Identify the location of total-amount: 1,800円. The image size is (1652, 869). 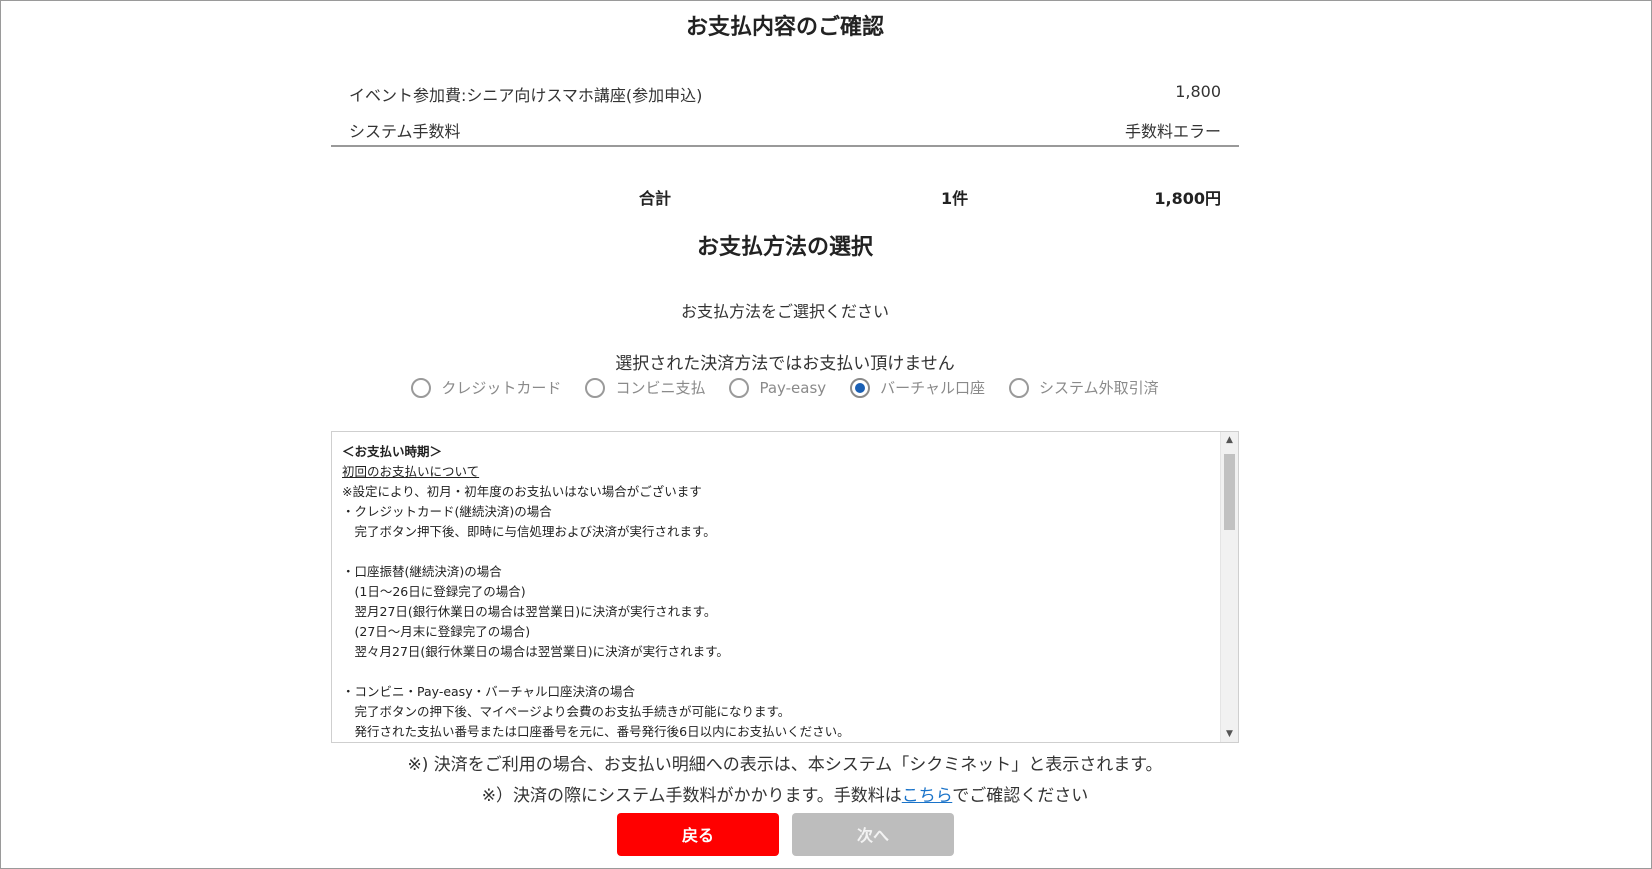
(1187, 198).